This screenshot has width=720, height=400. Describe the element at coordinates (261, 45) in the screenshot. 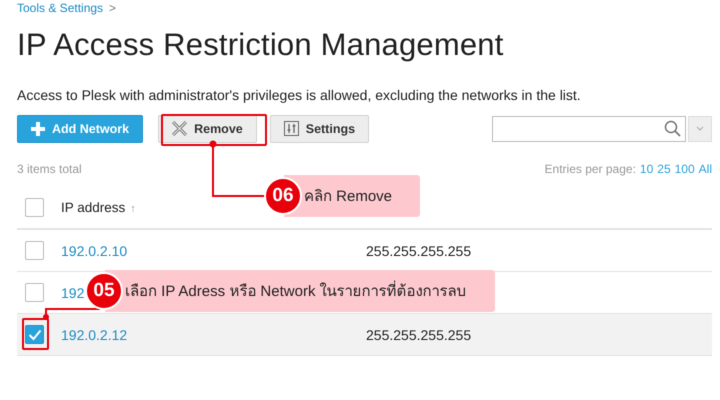

I see `page-title: IP Access Restriction Management` at that location.